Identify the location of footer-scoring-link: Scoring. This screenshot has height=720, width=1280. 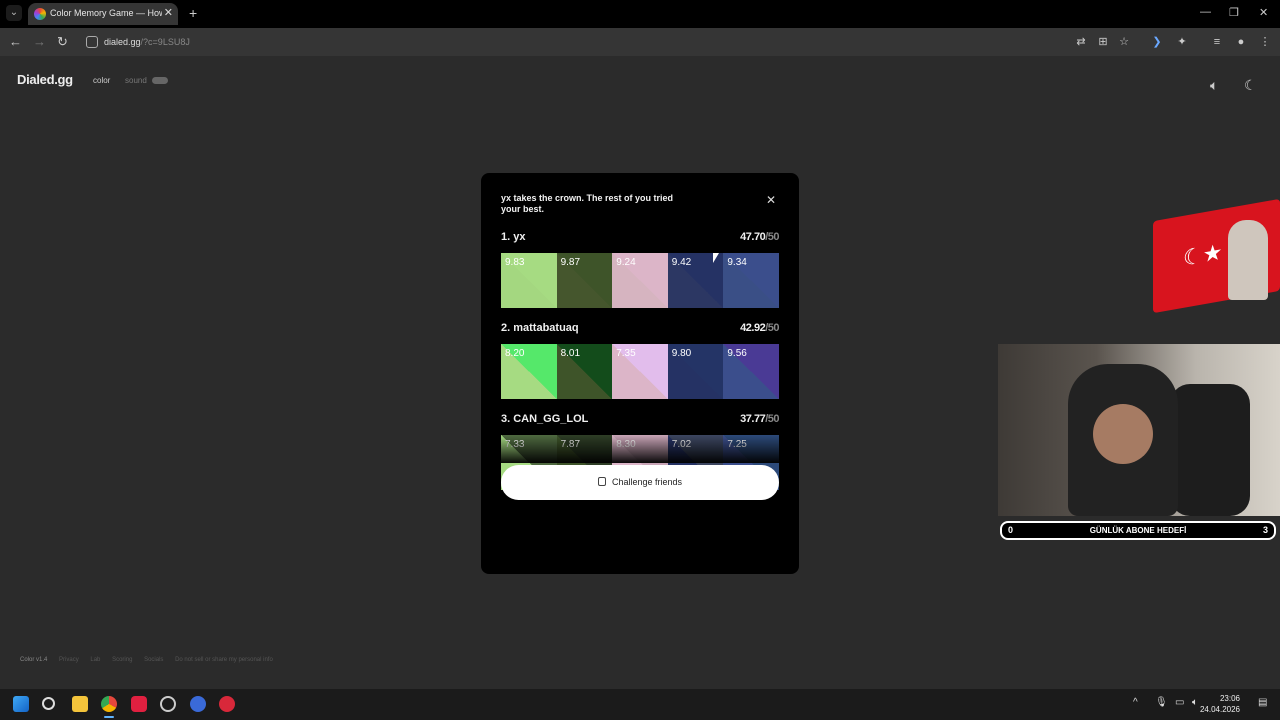
(122, 660).